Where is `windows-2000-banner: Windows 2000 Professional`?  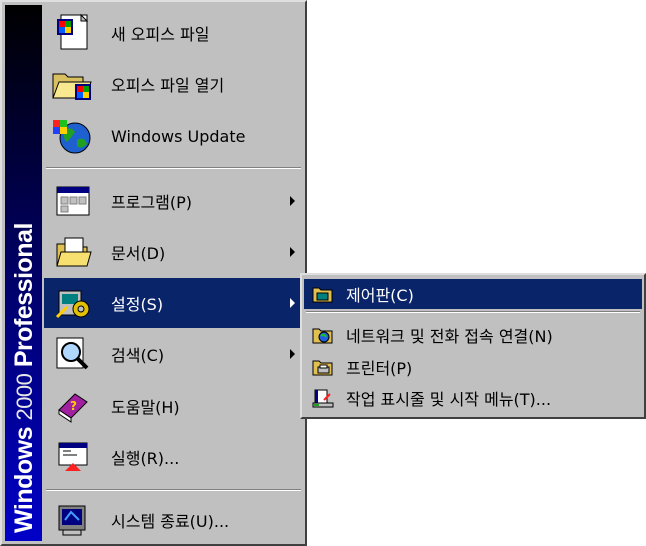
windows-2000-banner: Windows 2000 Professional is located at coordinates (23, 273).